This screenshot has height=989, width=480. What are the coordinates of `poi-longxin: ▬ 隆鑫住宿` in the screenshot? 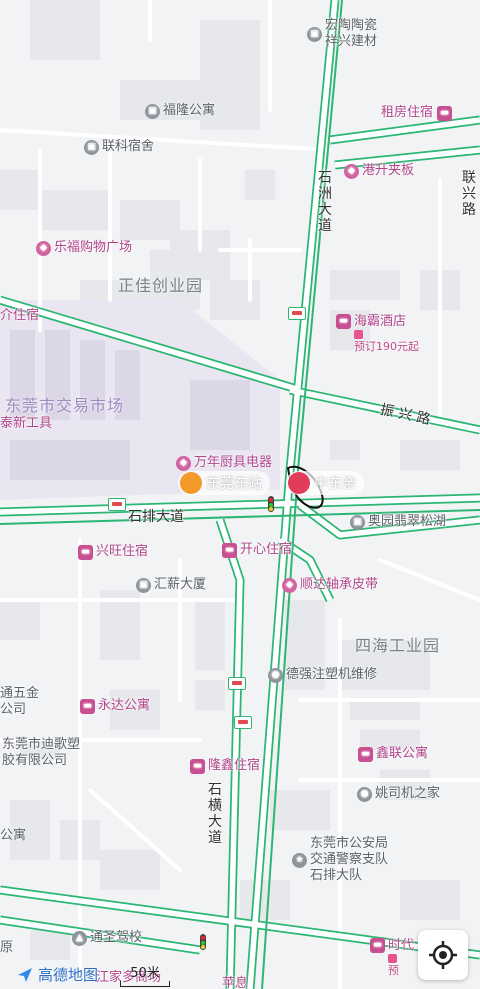 It's located at (225, 766).